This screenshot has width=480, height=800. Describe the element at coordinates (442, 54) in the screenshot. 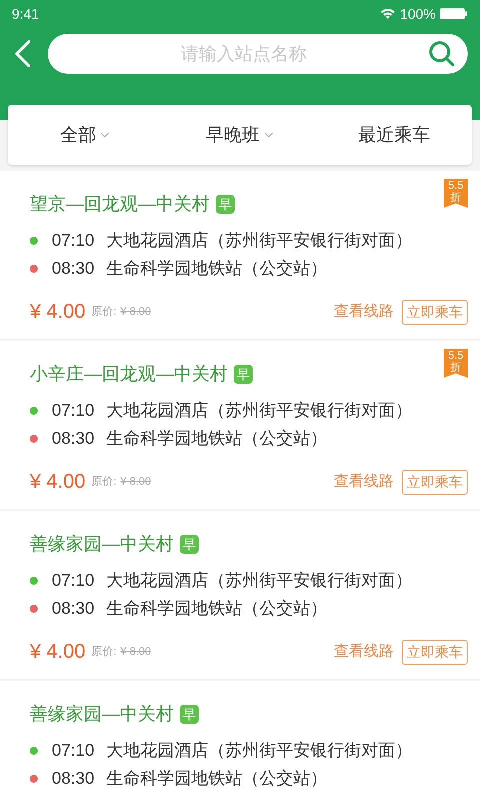

I see `search-icon` at that location.